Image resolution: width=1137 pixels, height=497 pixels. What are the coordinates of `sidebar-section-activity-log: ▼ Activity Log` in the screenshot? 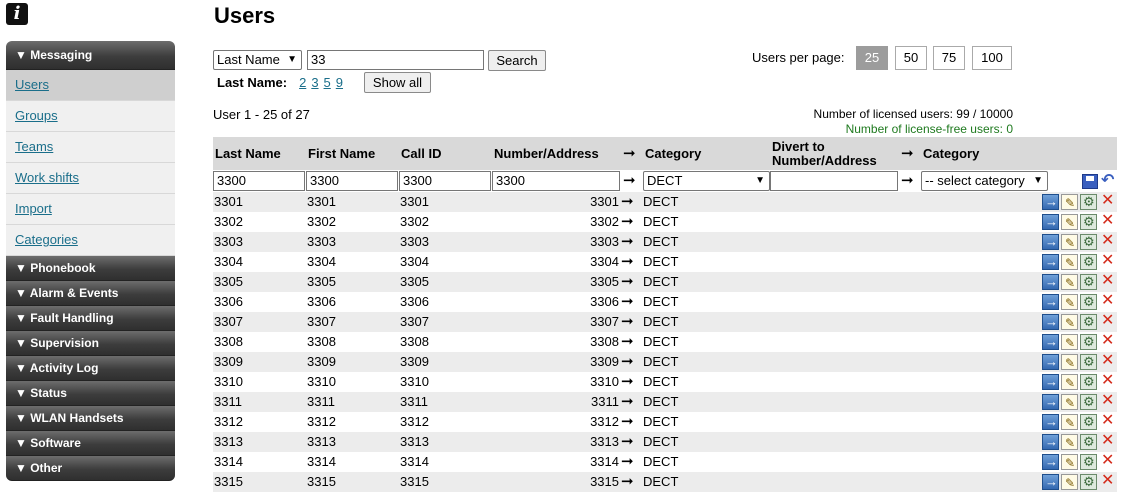 It's located at (90, 368).